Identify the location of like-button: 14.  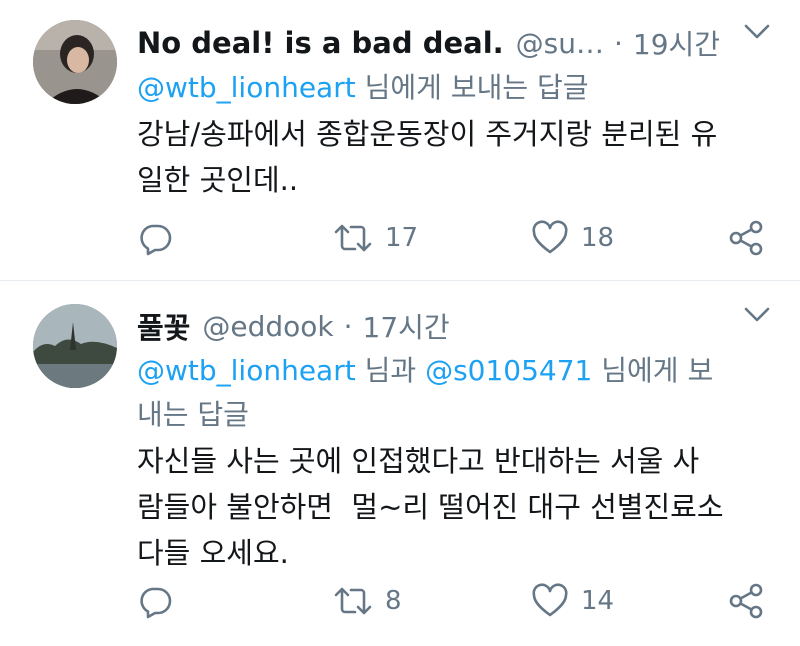
(572, 601).